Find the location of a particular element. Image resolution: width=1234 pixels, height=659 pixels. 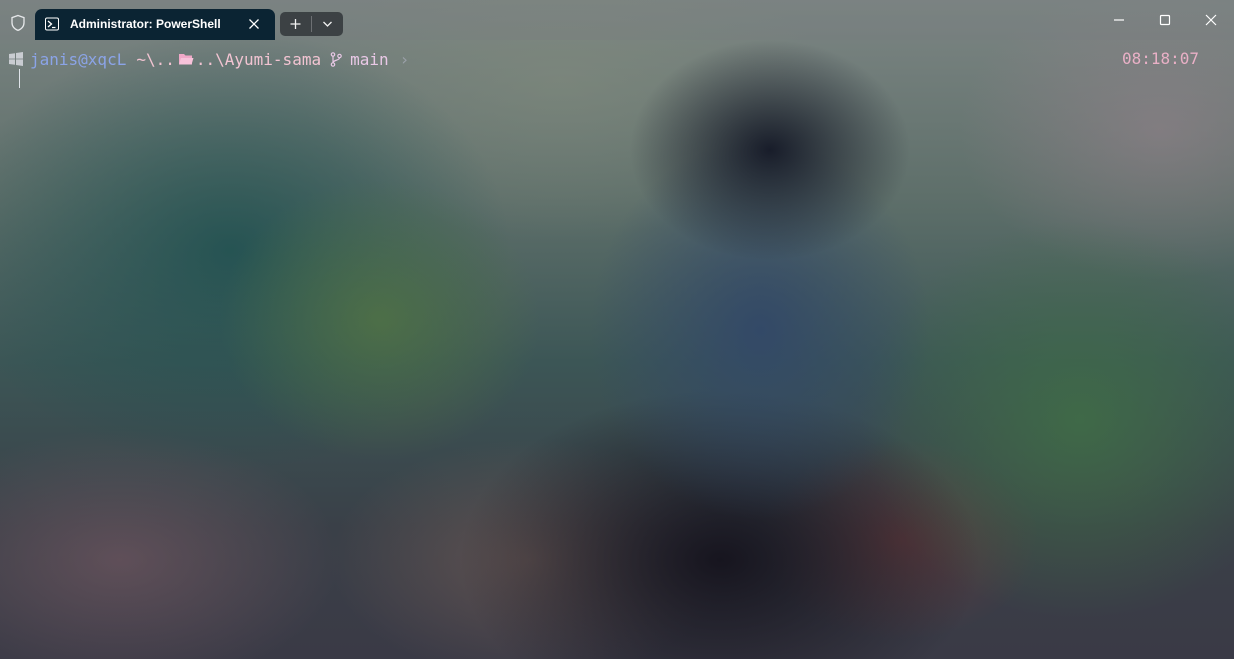

minimize-icon is located at coordinates (1119, 20).